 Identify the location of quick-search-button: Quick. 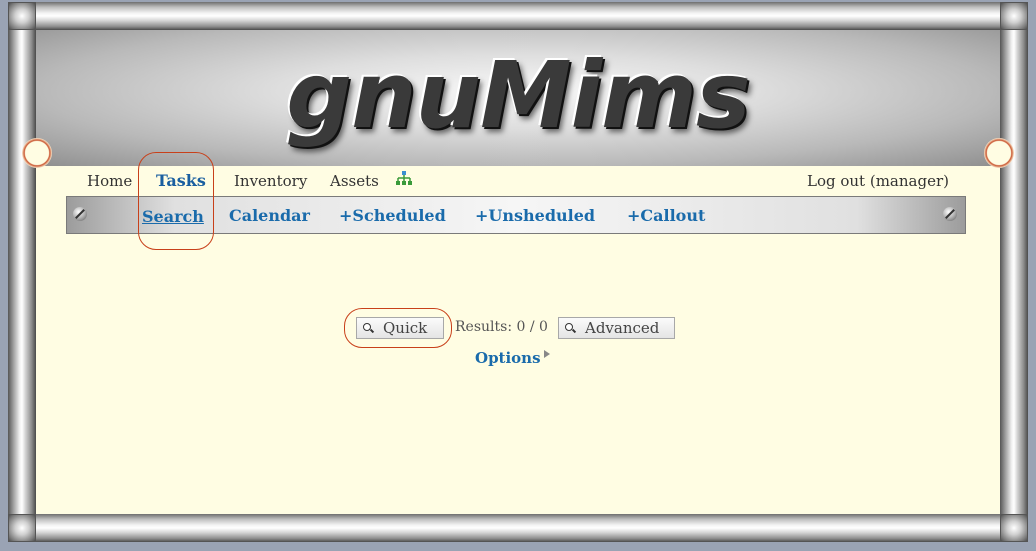
(400, 328).